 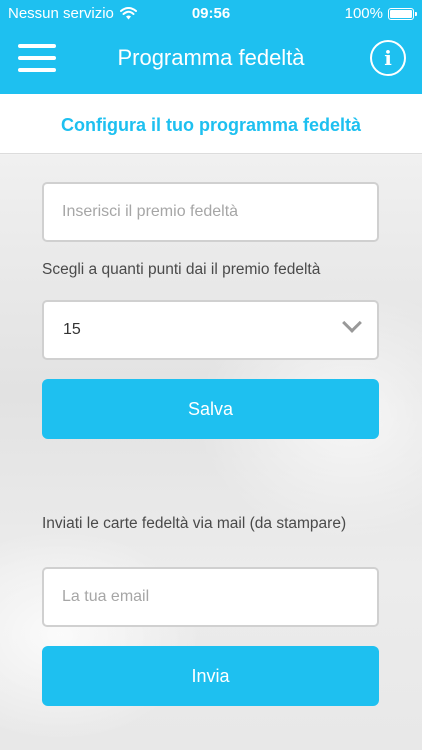 I want to click on status-right: 100%, so click(x=380, y=13).